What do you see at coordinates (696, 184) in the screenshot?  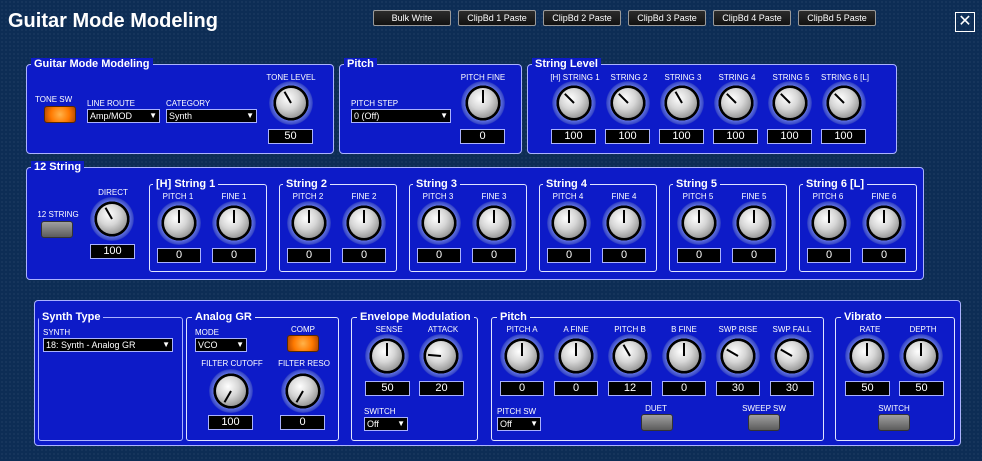 I see `string-group-title-5: String 5` at bounding box center [696, 184].